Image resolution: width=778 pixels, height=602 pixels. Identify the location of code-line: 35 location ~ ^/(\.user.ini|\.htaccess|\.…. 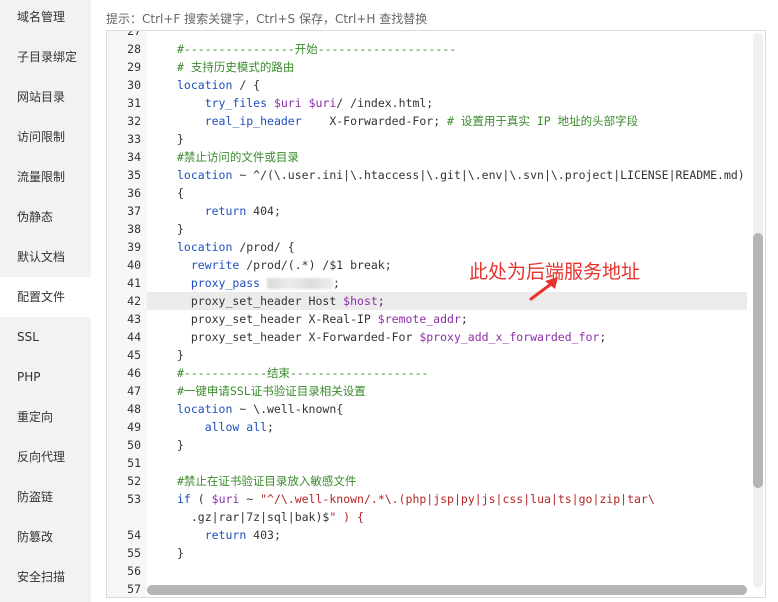
(427, 175).